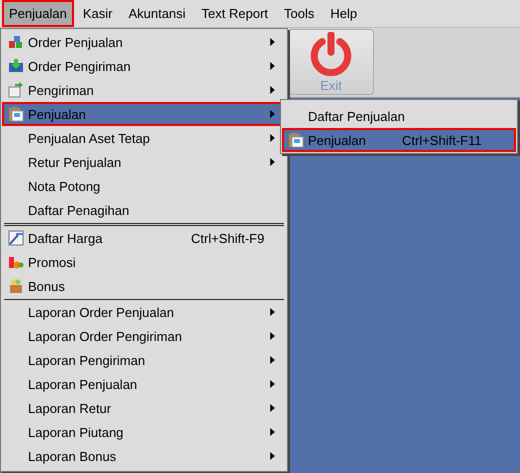 The width and height of the screenshot is (520, 473). I want to click on menu-item: Retur Penjualan, so click(144, 162).